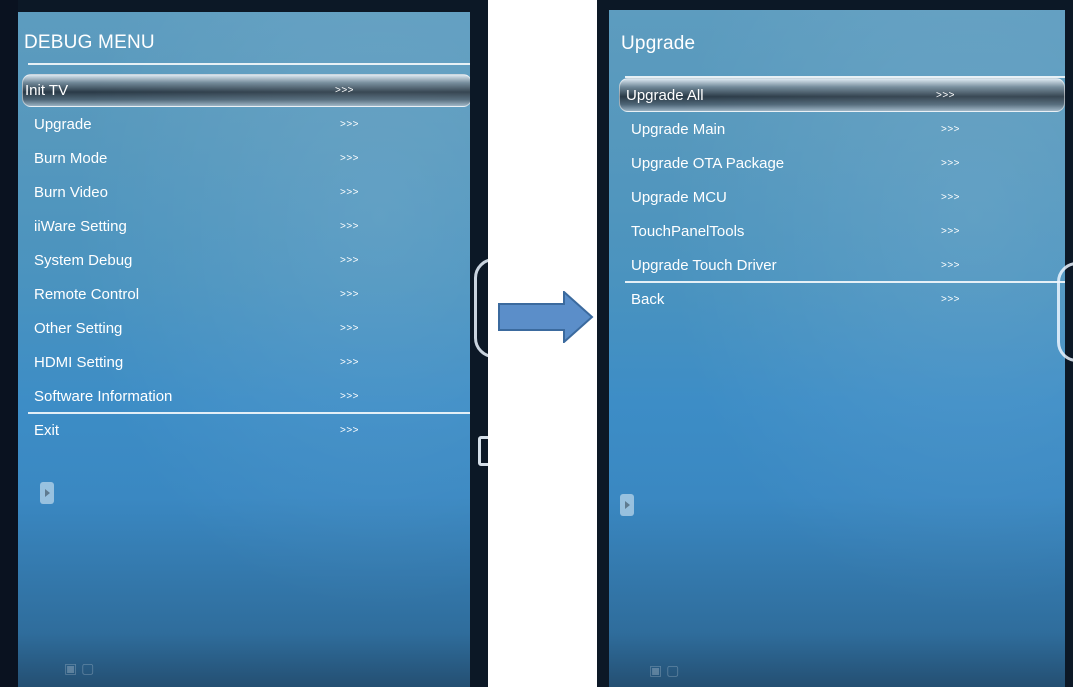 This screenshot has width=1073, height=687. What do you see at coordinates (63, 124) in the screenshot?
I see `menu-item-label: Upgrade` at bounding box center [63, 124].